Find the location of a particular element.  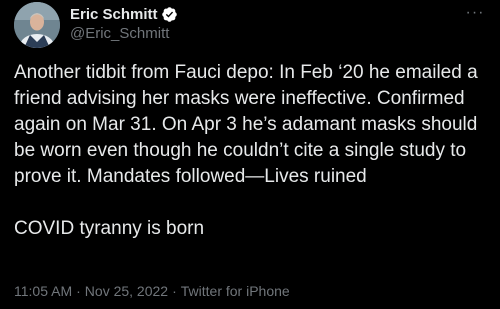

tweet-date: Nov 25, 2022 is located at coordinates (126, 291).